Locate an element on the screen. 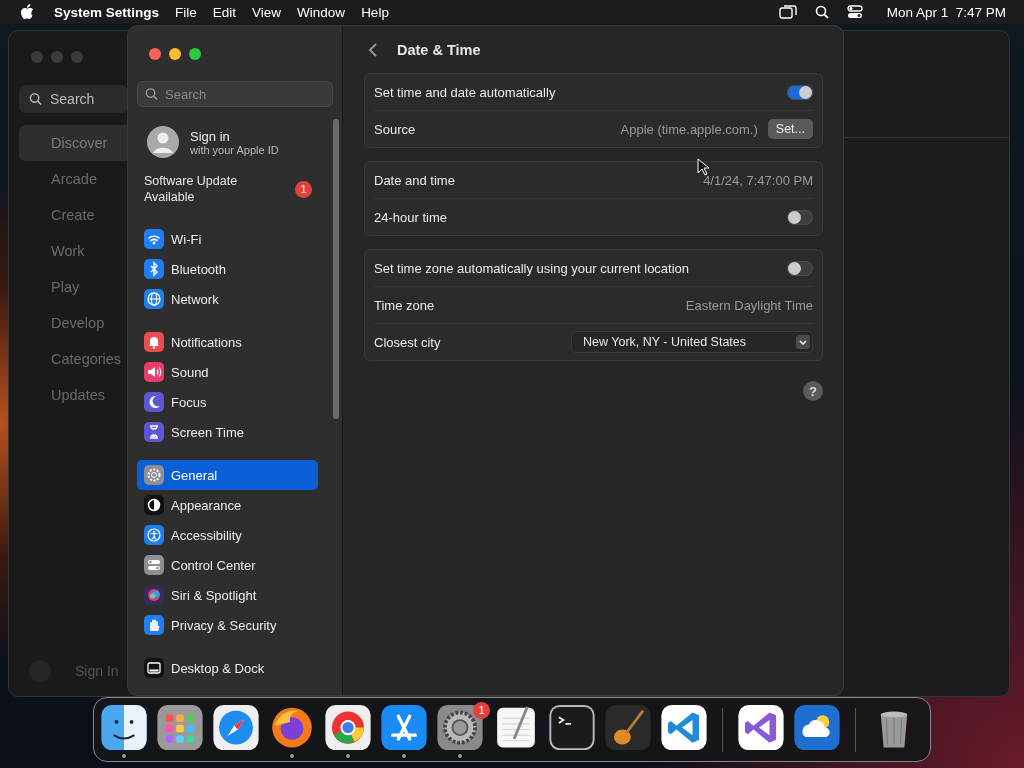  contrast-icon is located at coordinates (154, 505).